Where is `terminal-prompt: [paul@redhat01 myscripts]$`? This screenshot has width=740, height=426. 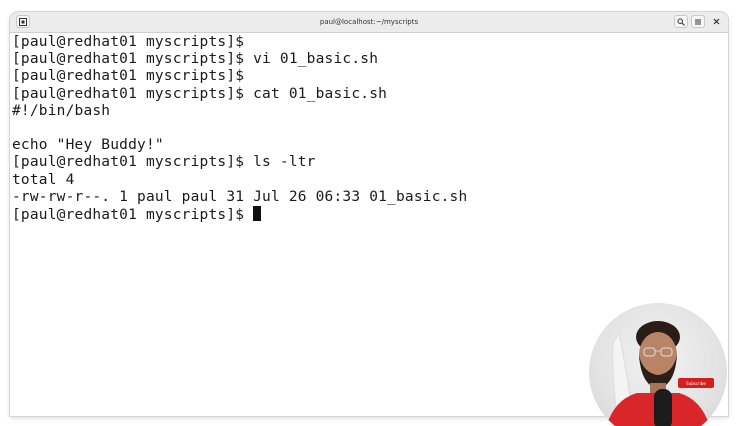
terminal-prompt: [paul@redhat01 myscripts]$ is located at coordinates (133, 214).